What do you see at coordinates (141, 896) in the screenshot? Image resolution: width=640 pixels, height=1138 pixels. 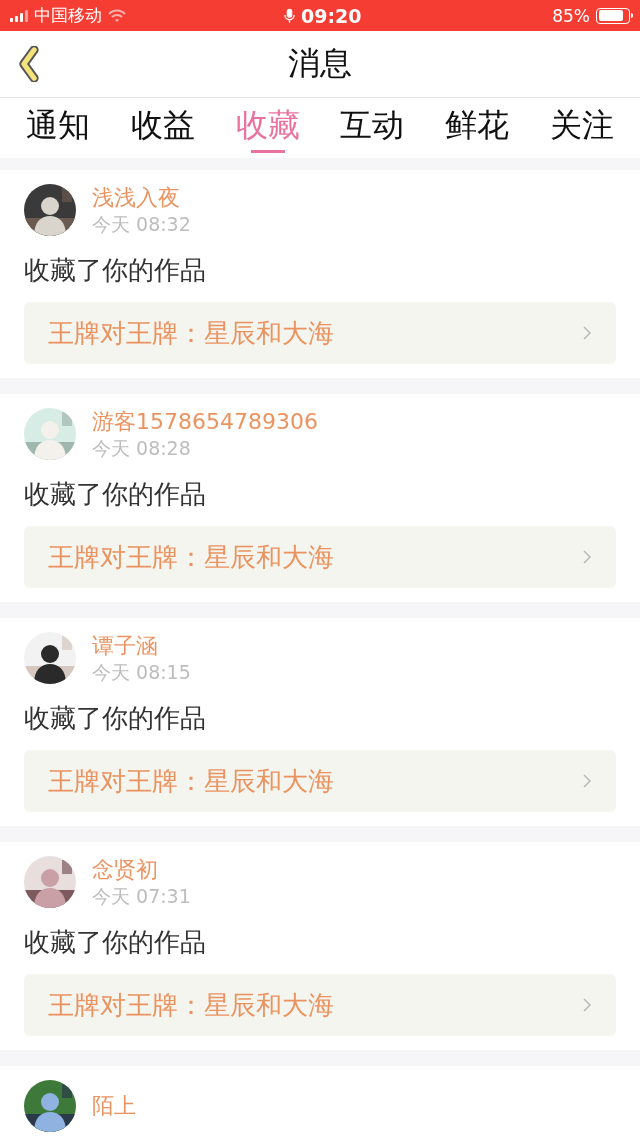 I see `timestamp: 今天 07:31` at bounding box center [141, 896].